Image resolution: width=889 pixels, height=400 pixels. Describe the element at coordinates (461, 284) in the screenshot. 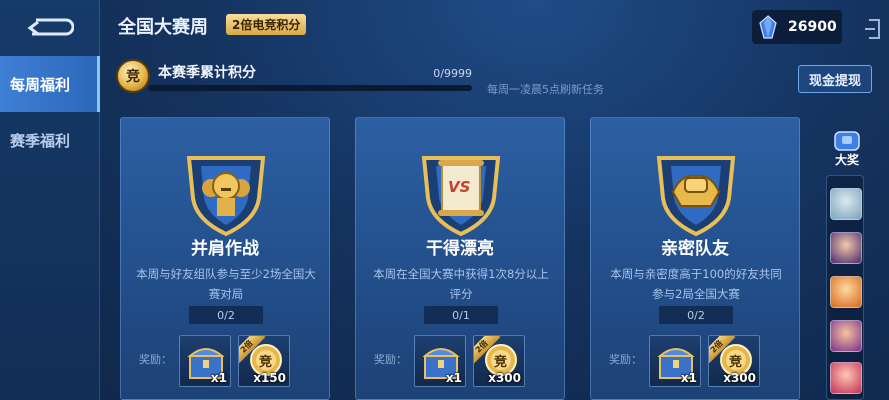

I see `task-description: 本周在全国大赛中获得1次8分以上评分` at that location.